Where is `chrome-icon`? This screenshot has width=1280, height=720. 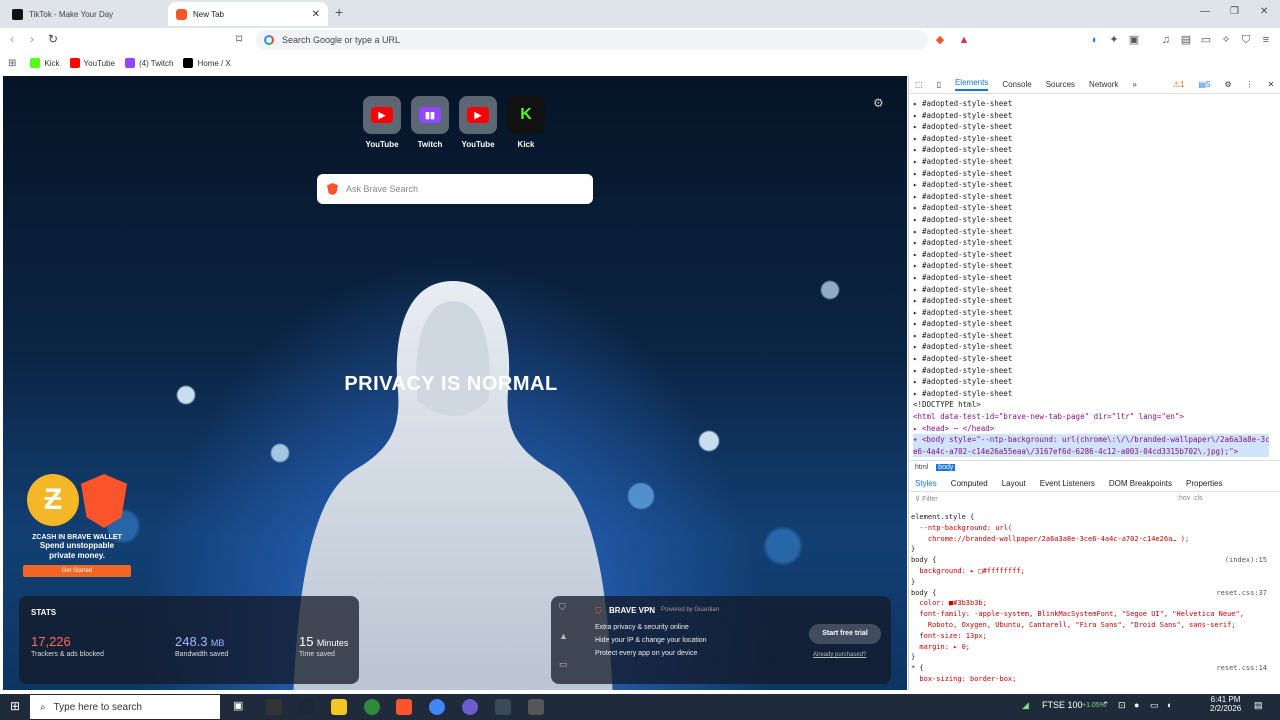
chrome-icon is located at coordinates (437, 707).